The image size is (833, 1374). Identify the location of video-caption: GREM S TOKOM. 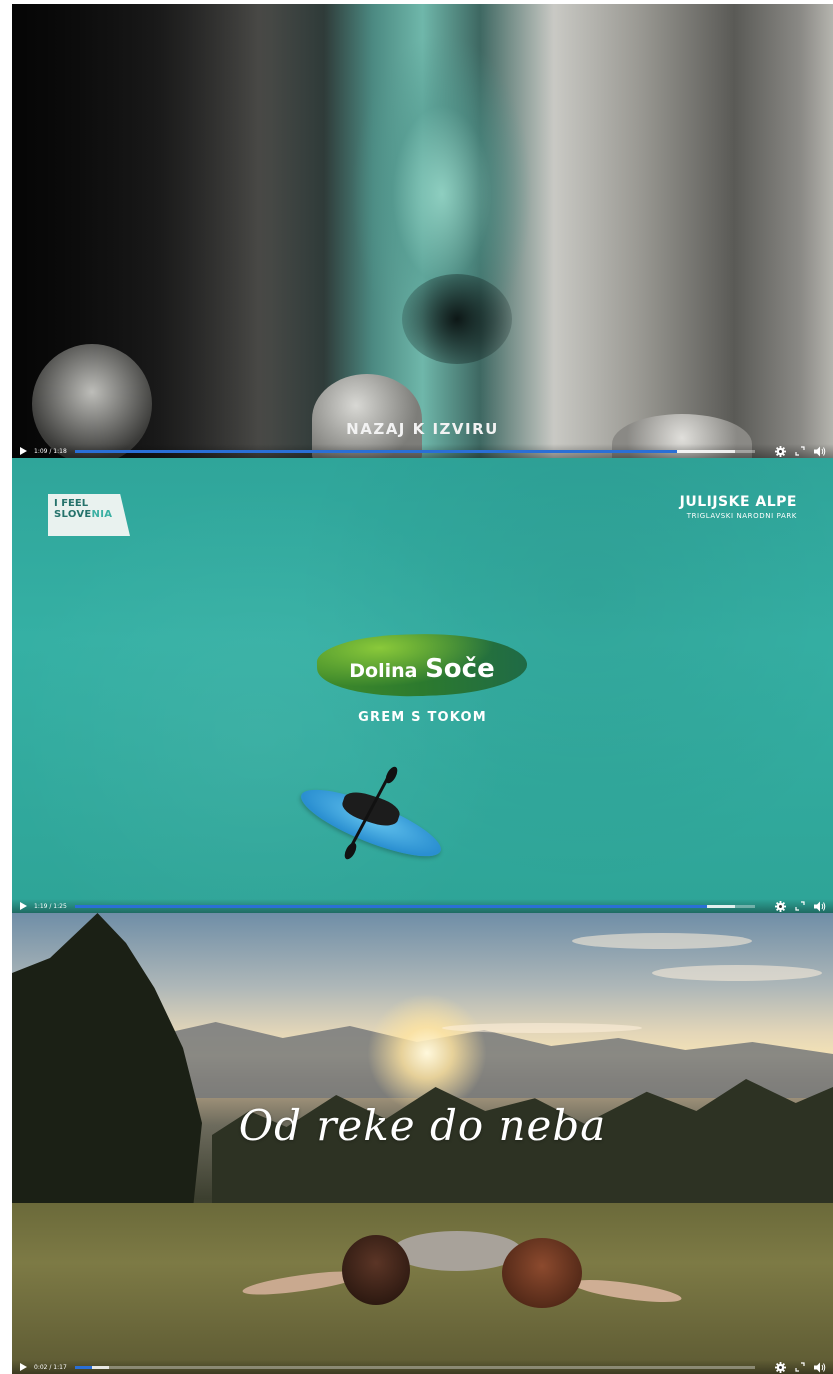
(422, 717).